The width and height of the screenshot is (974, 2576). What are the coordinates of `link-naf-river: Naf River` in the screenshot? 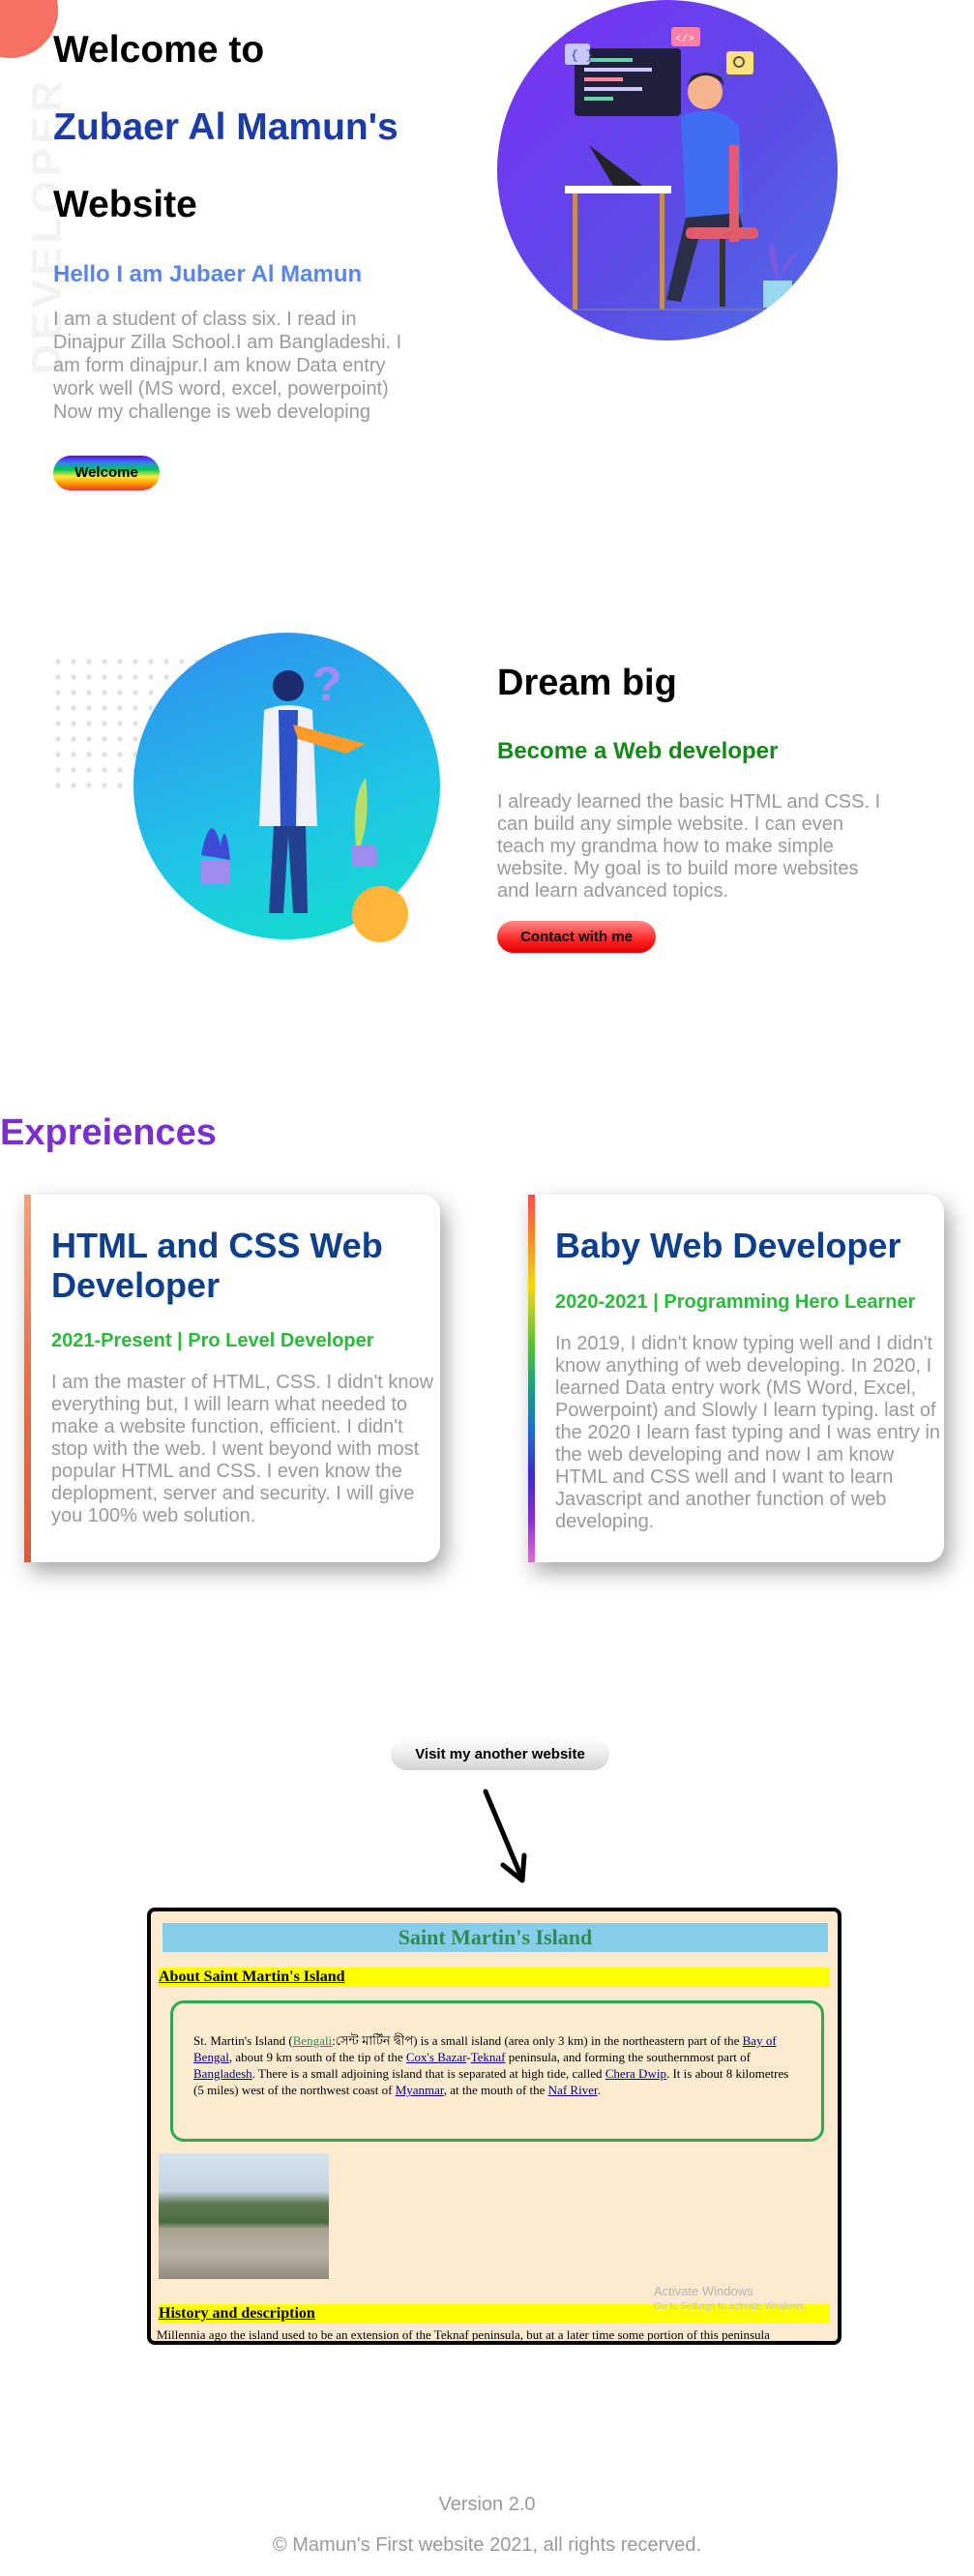 It's located at (573, 2090).